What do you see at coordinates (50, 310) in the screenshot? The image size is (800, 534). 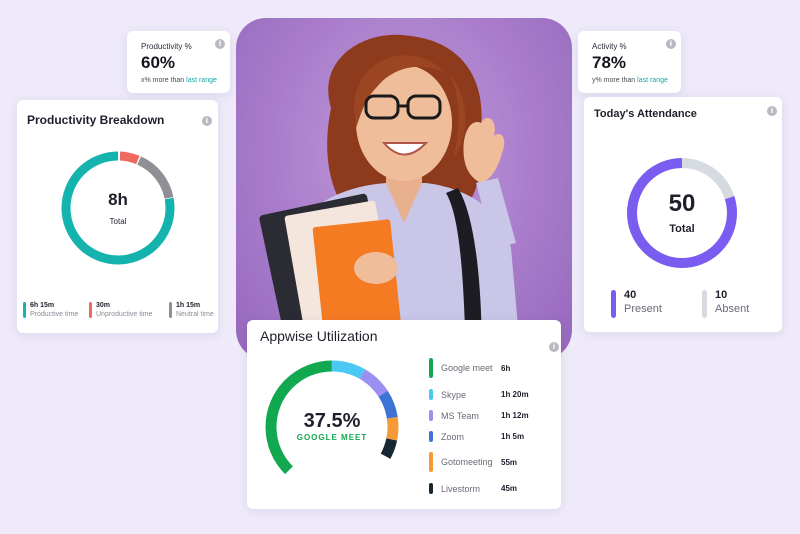 I see `legend-item-productive: 6h 15m Productive time` at bounding box center [50, 310].